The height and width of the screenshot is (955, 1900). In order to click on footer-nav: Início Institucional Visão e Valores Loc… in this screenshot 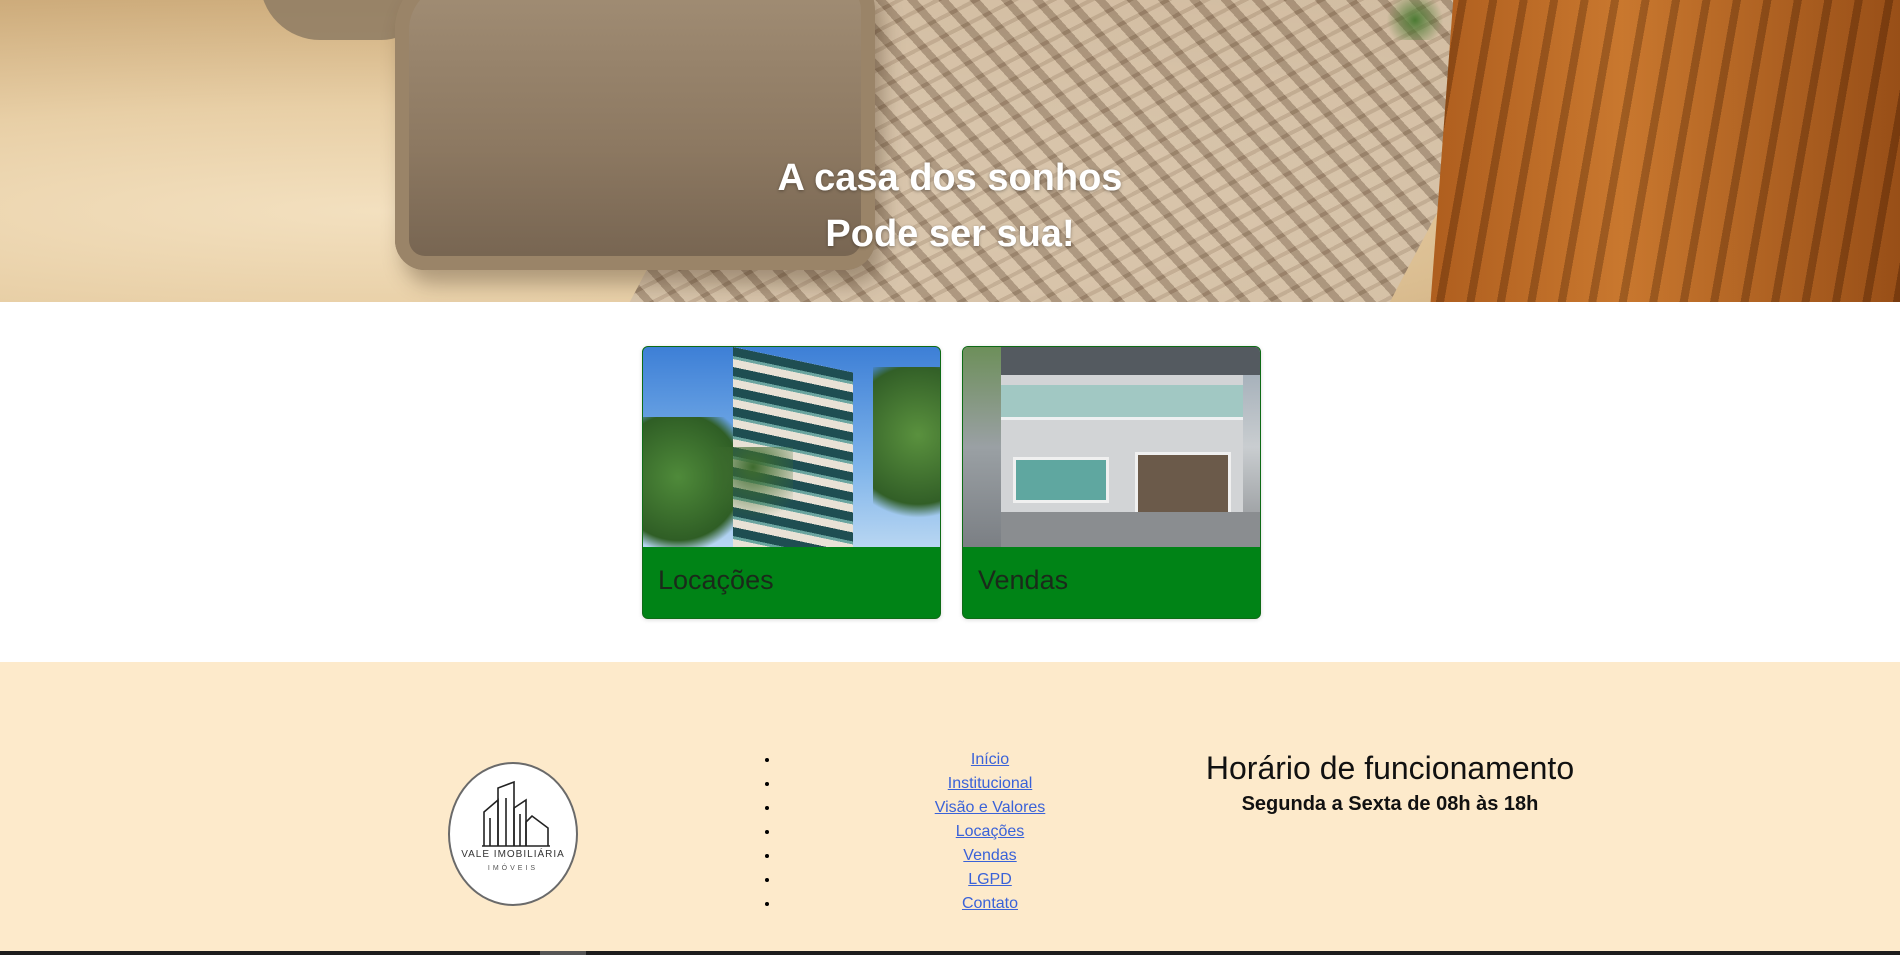, I will do `click(980, 832)`.